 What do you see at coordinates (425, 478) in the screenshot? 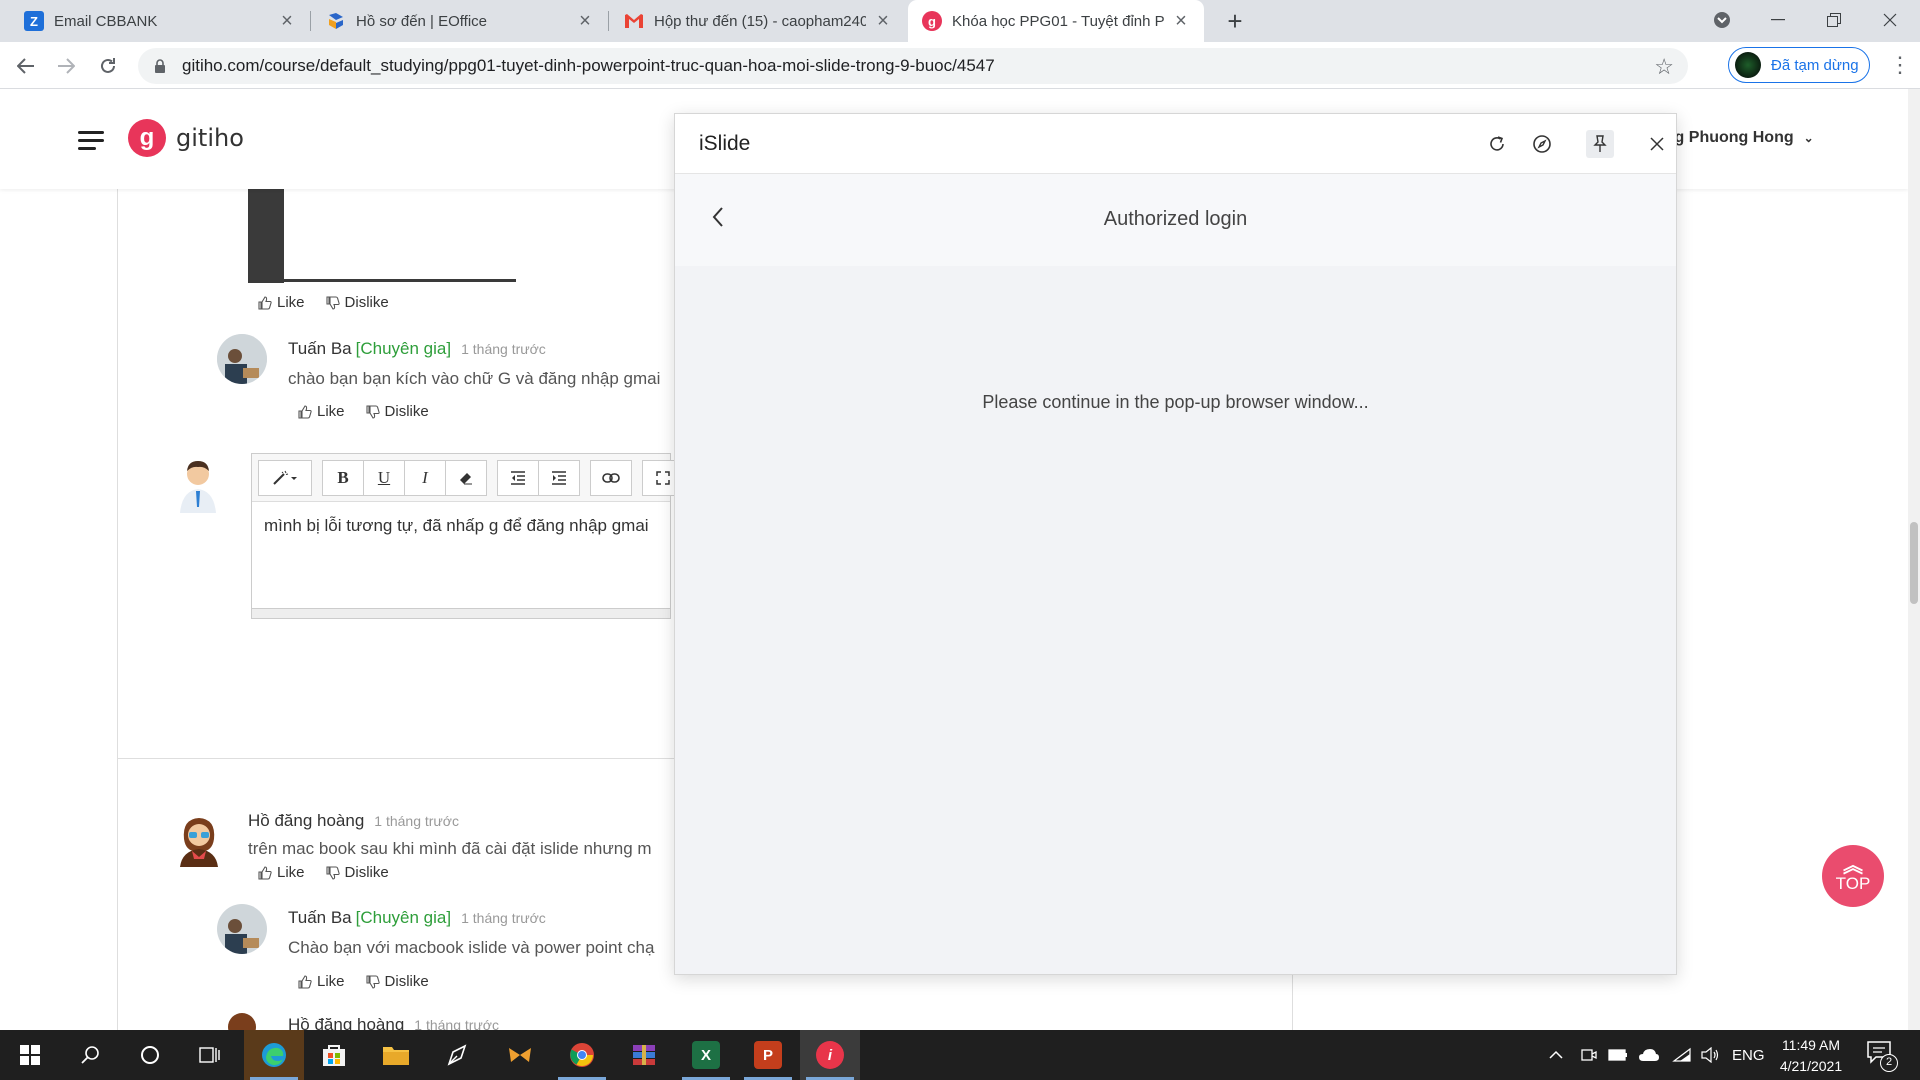
I see `italic-button: I` at bounding box center [425, 478].